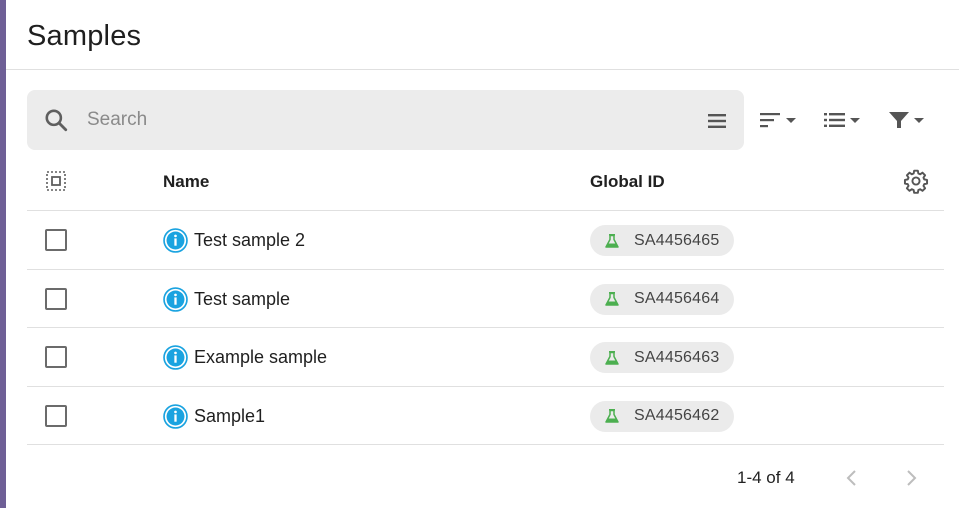 The width and height of the screenshot is (959, 508). Describe the element at coordinates (834, 120) in the screenshot. I see `list-view-icon` at that location.